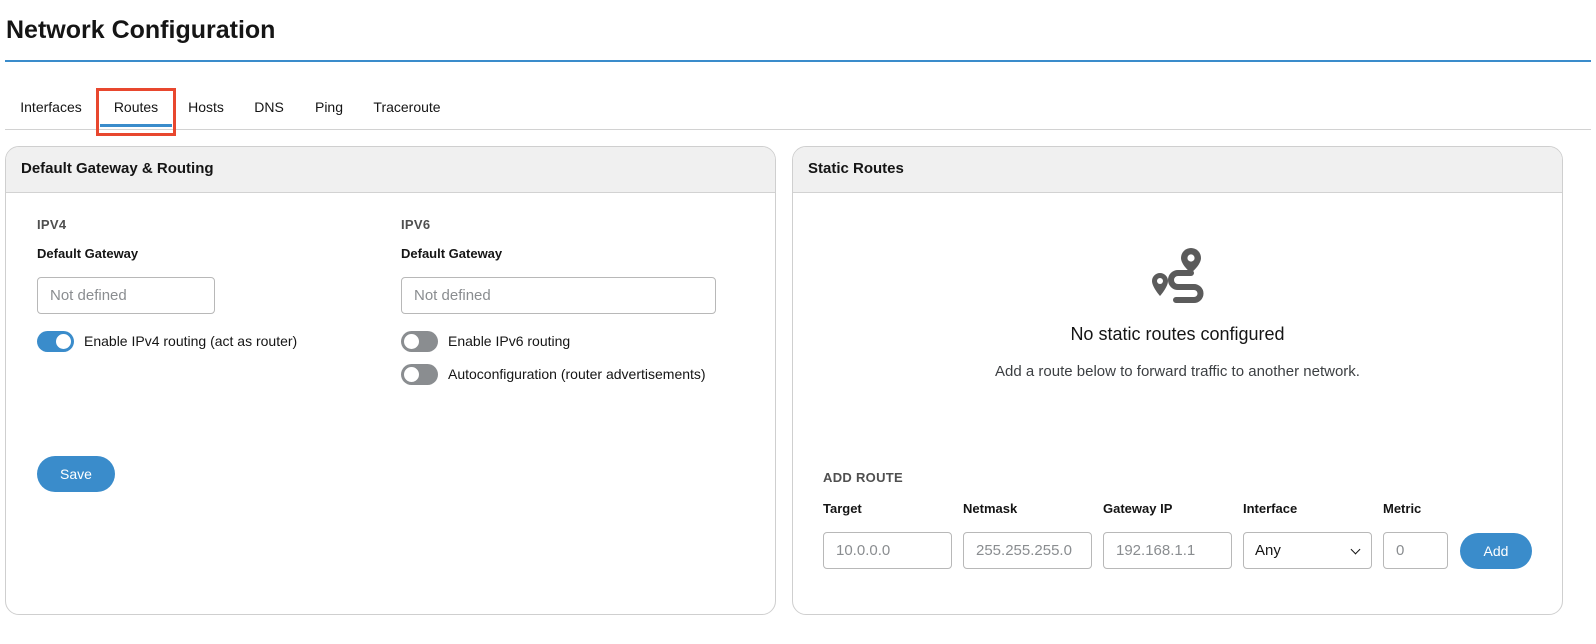 This screenshot has width=1596, height=644. I want to click on netmask-label: Netmask, so click(990, 508).